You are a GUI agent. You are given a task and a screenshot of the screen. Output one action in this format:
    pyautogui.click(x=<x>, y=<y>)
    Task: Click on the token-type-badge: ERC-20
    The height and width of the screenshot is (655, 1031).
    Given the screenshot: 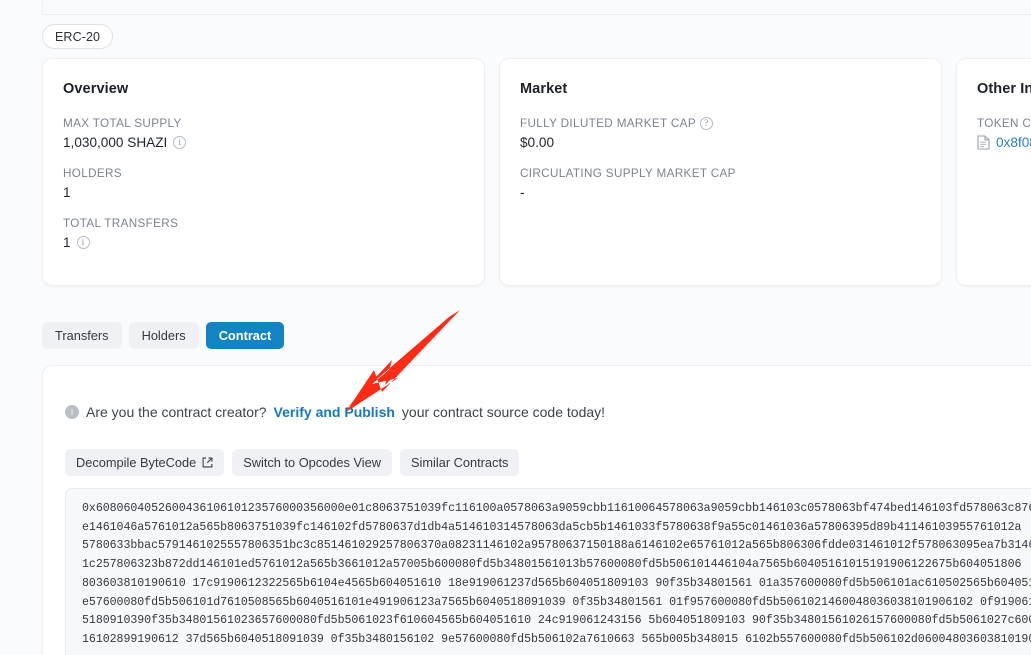 What is the action you would take?
    pyautogui.click(x=78, y=36)
    